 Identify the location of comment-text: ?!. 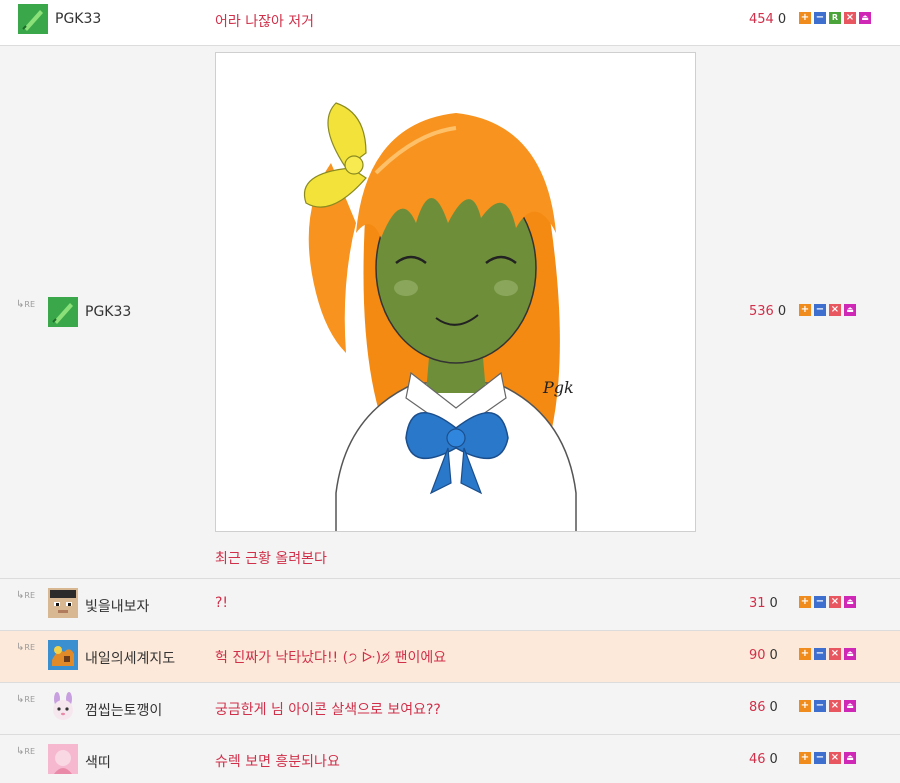
(221, 603).